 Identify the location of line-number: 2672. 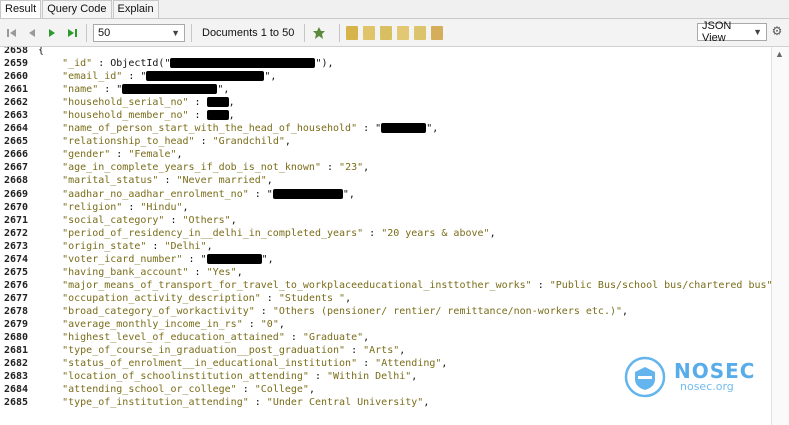
(16, 233).